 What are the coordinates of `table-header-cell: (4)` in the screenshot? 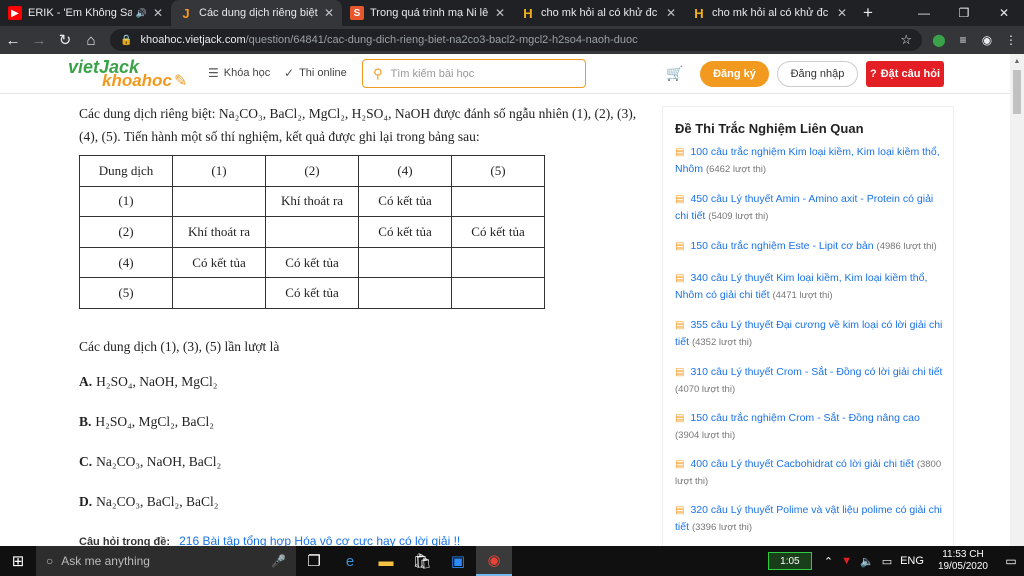 It's located at (405, 171).